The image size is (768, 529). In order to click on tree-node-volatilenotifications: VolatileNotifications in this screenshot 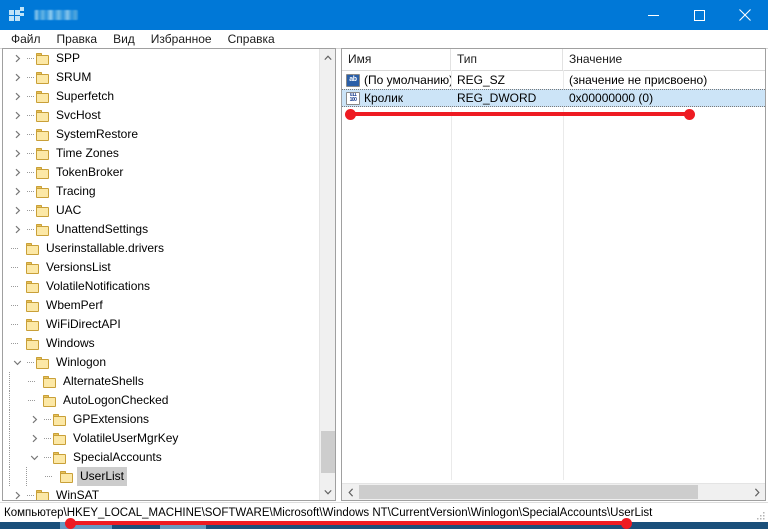, I will do `click(161, 286)`.